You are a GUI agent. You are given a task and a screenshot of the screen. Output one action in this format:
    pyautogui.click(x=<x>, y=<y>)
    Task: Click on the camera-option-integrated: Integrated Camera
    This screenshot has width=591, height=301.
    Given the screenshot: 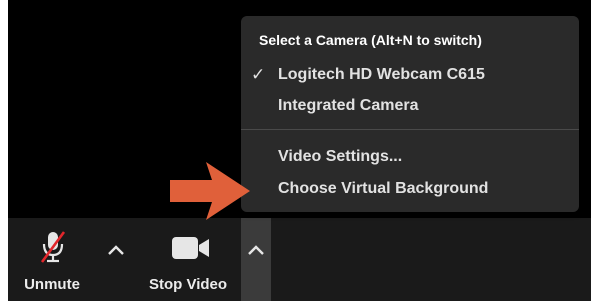 What is the action you would take?
    pyautogui.click(x=410, y=107)
    